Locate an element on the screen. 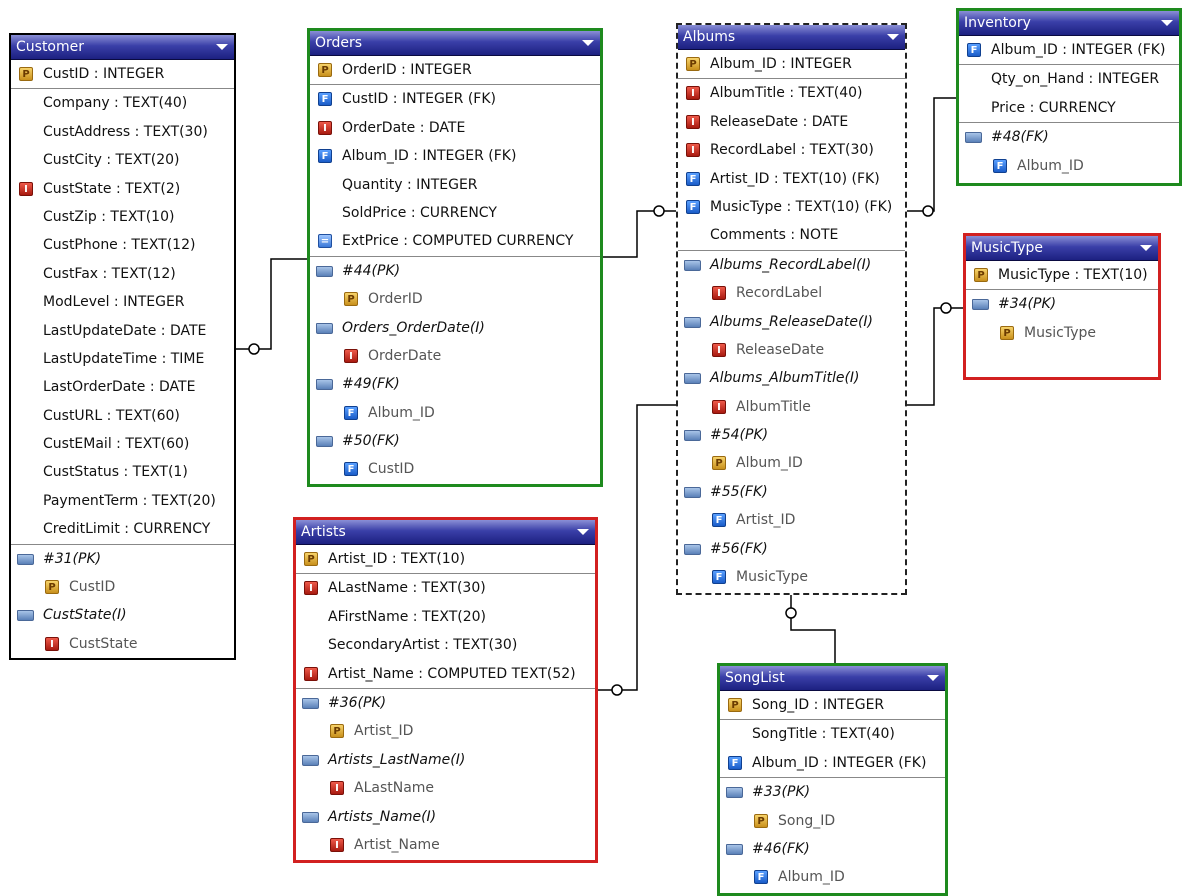  field-row: Price : CURRENCY is located at coordinates (1069, 108).